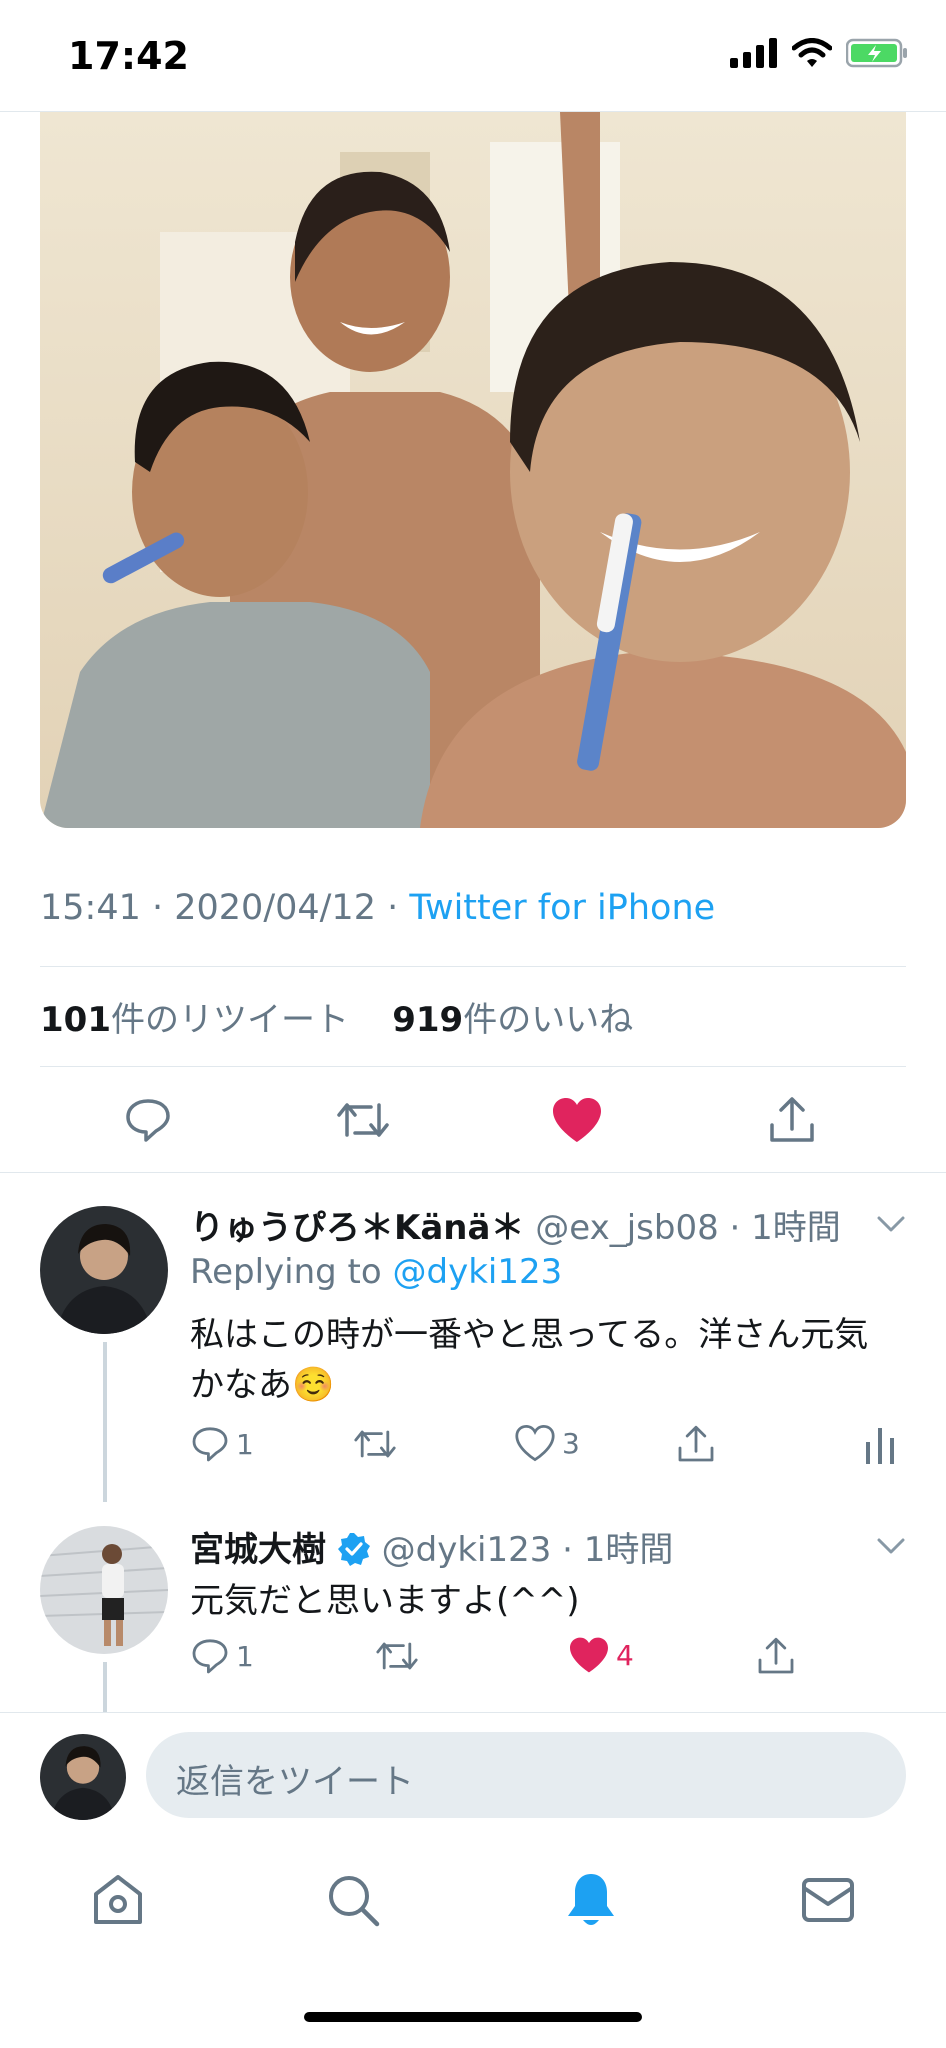  I want to click on tweet-meta: 15:41 · 2020/04/12 · Twitter for iPhone, so click(377, 908).